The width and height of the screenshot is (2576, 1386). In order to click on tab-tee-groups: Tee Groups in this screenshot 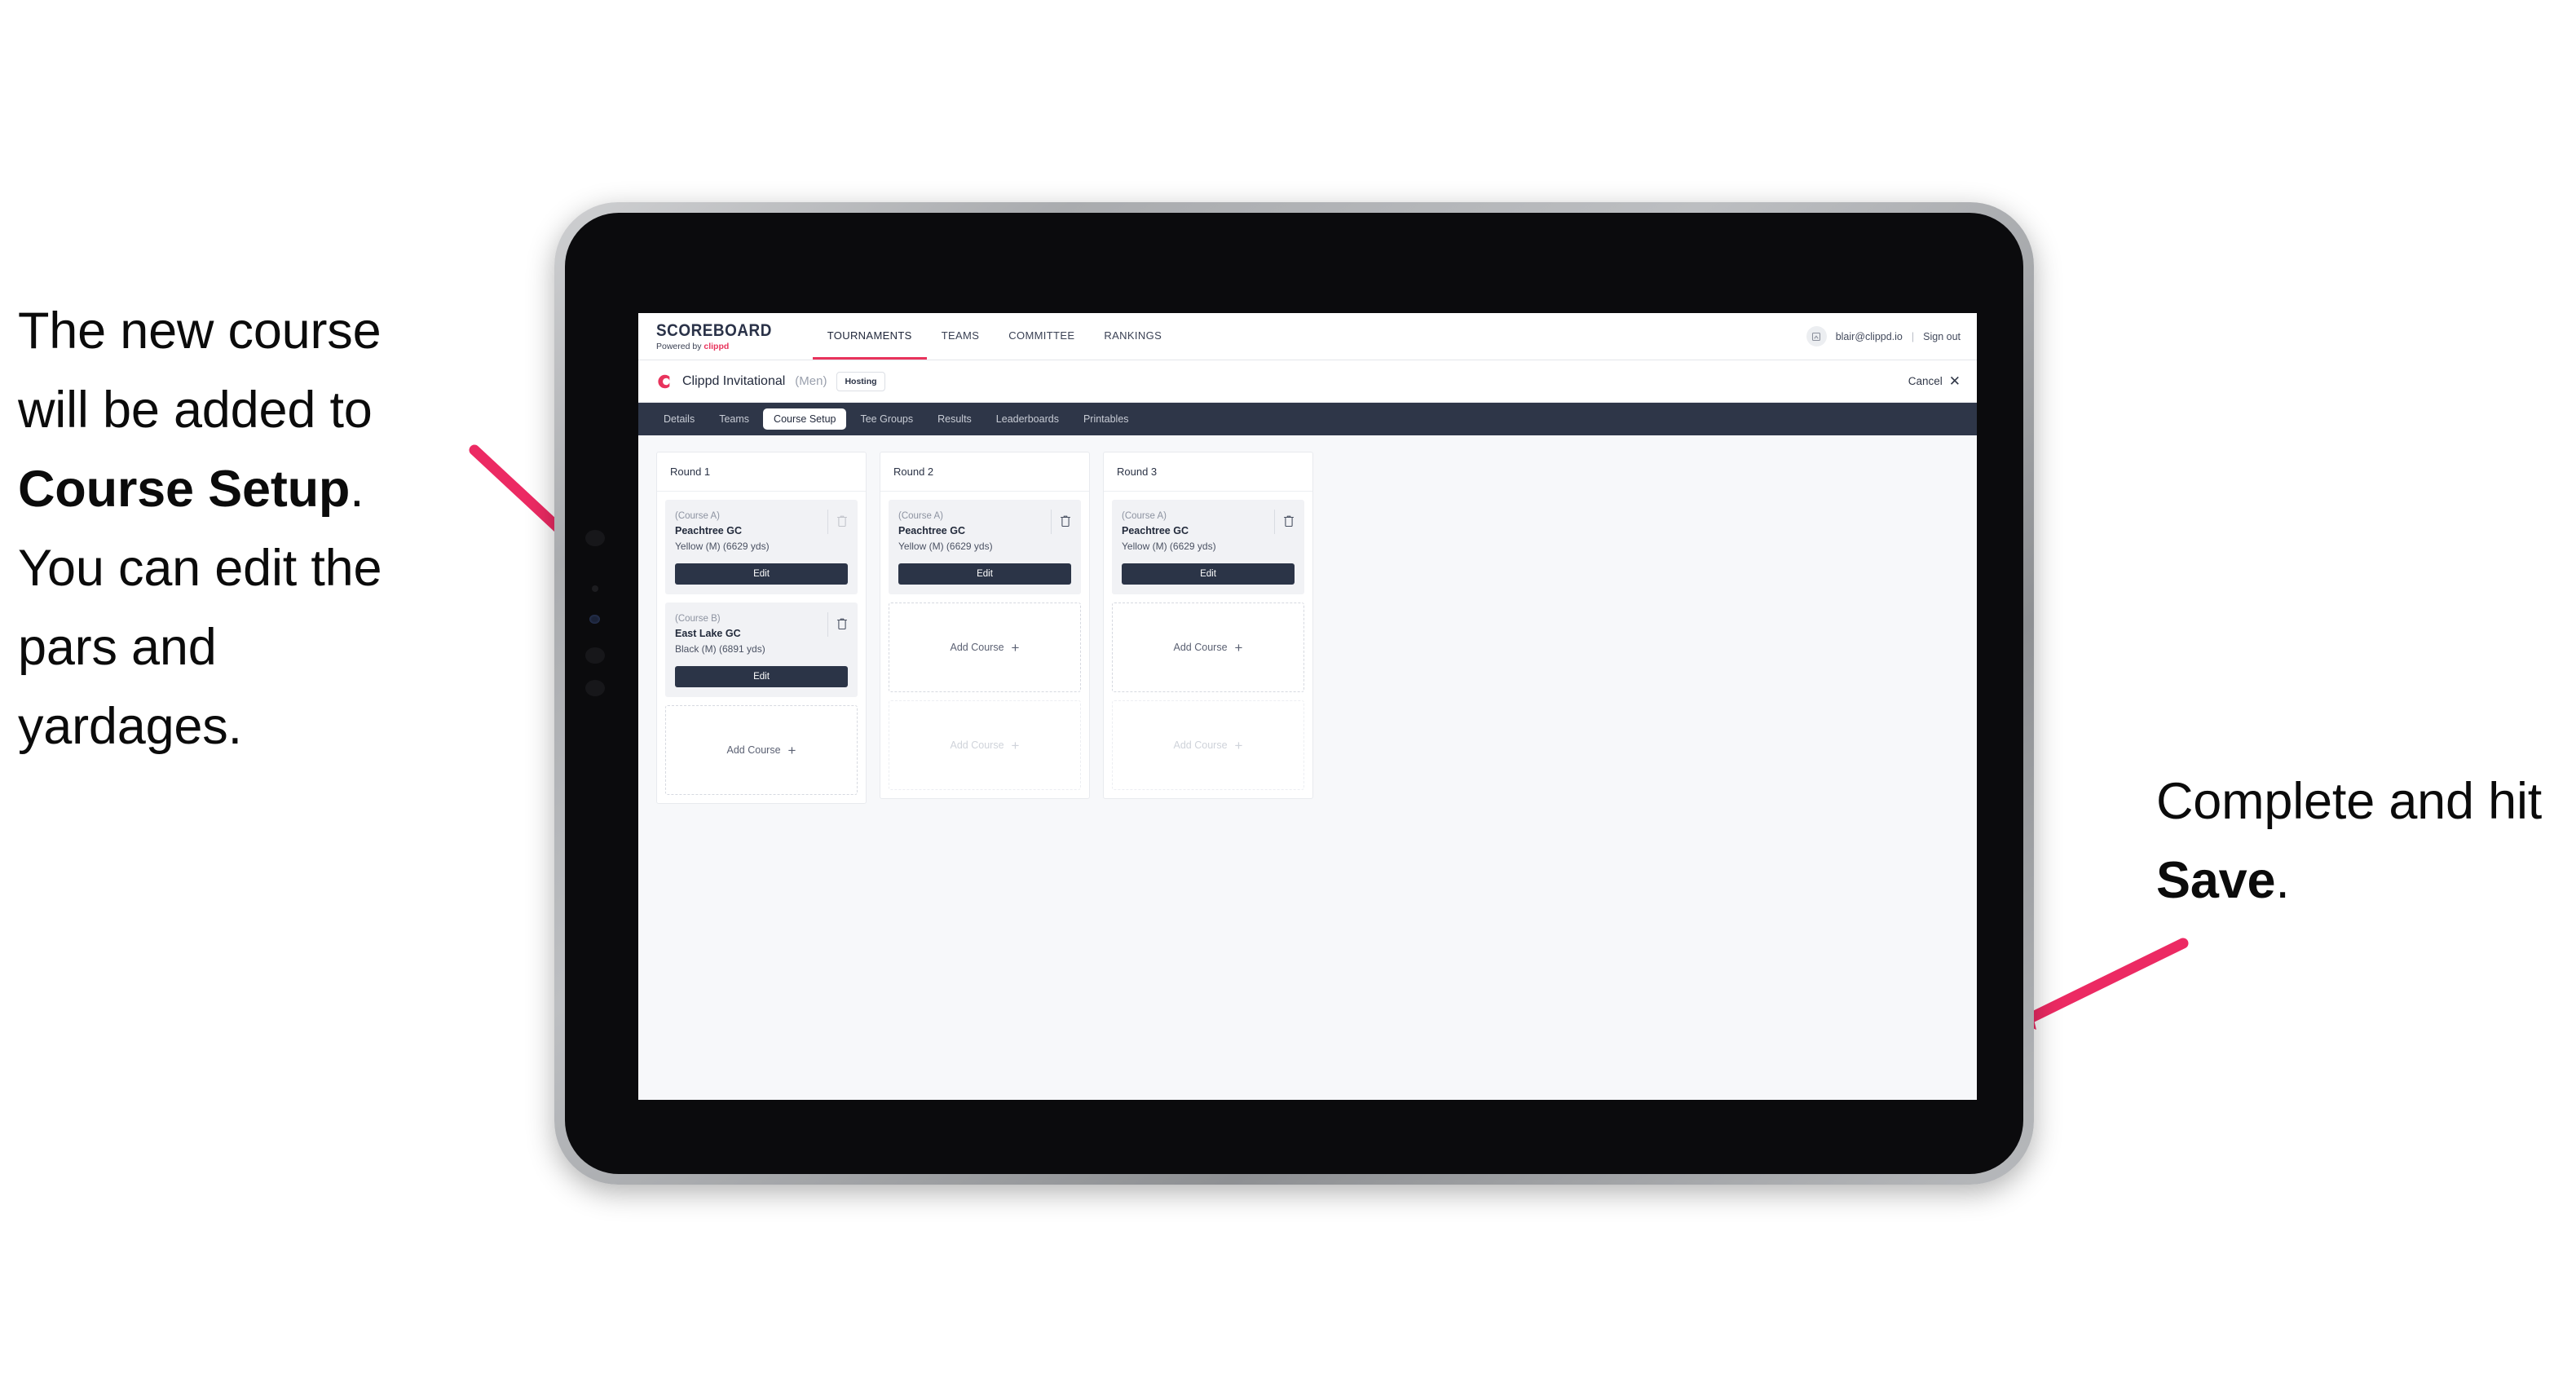, I will do `click(886, 419)`.